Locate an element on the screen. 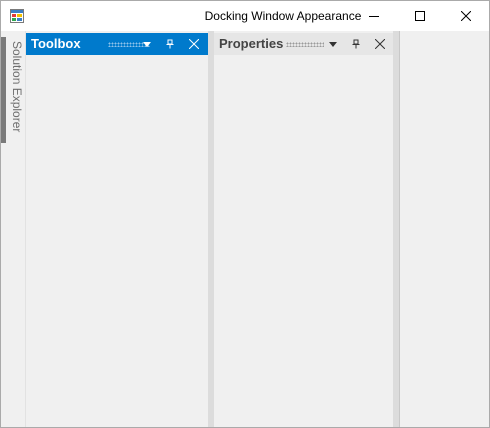 The width and height of the screenshot is (490, 428). properties-close-button is located at coordinates (380, 44).